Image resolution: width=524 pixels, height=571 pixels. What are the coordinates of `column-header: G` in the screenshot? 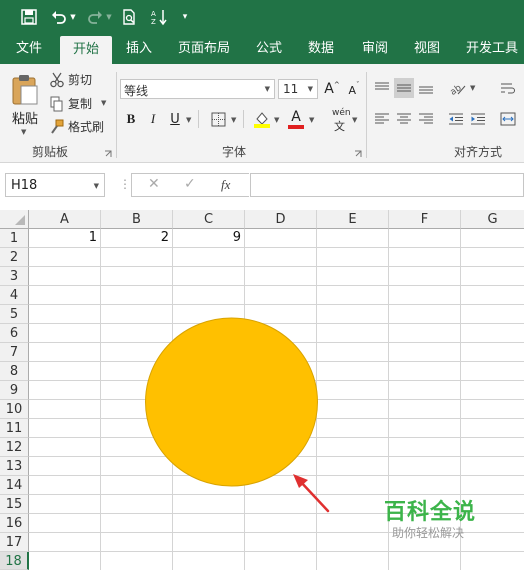 It's located at (492, 219).